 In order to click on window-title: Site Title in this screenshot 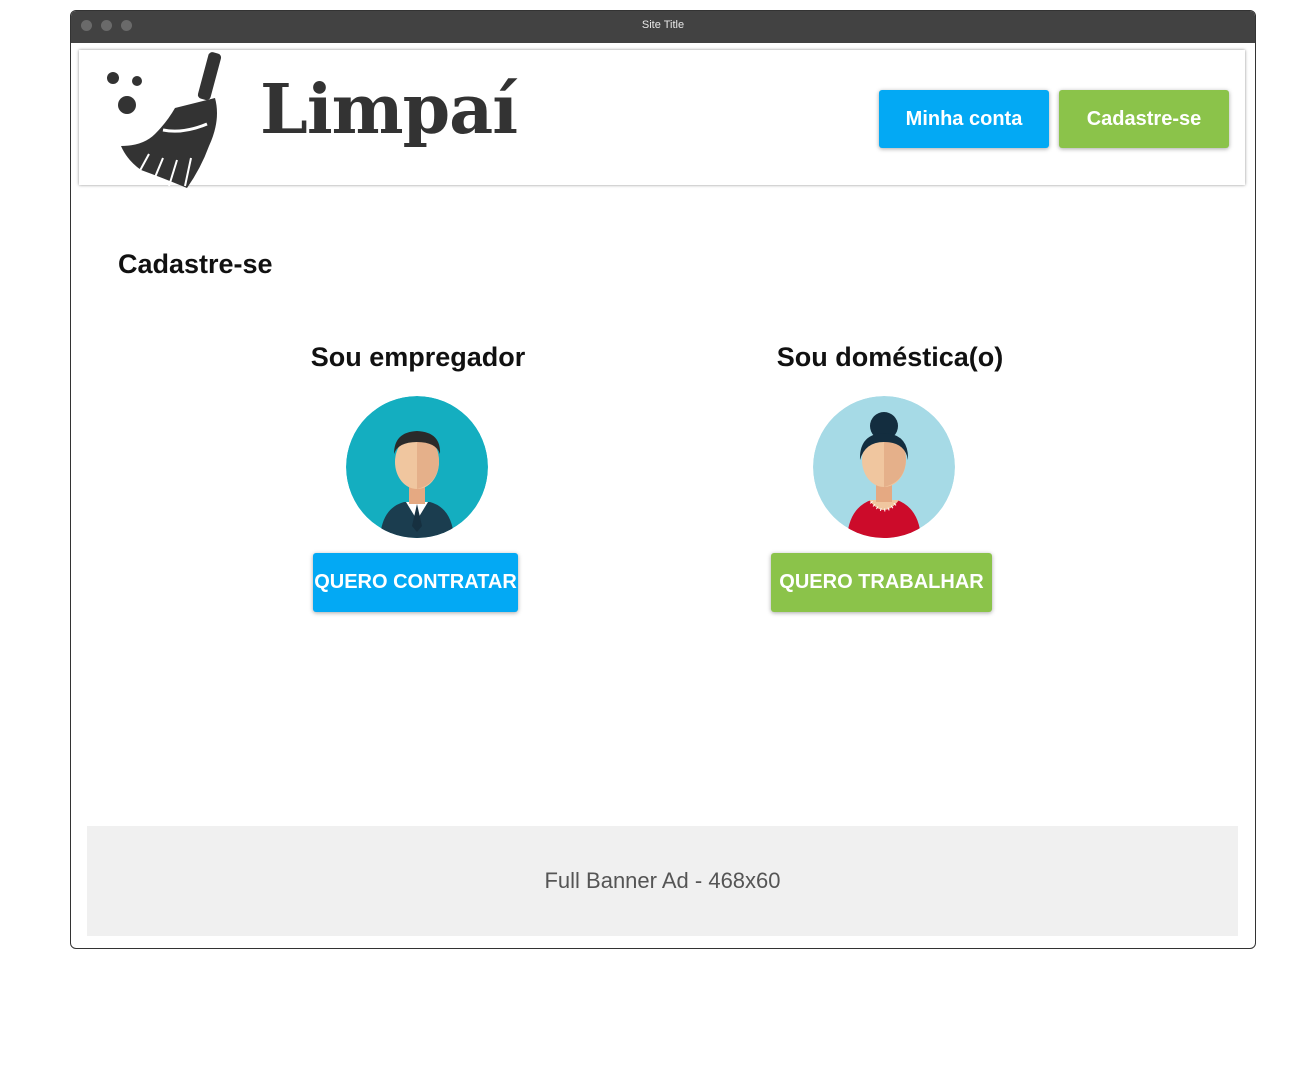, I will do `click(663, 25)`.